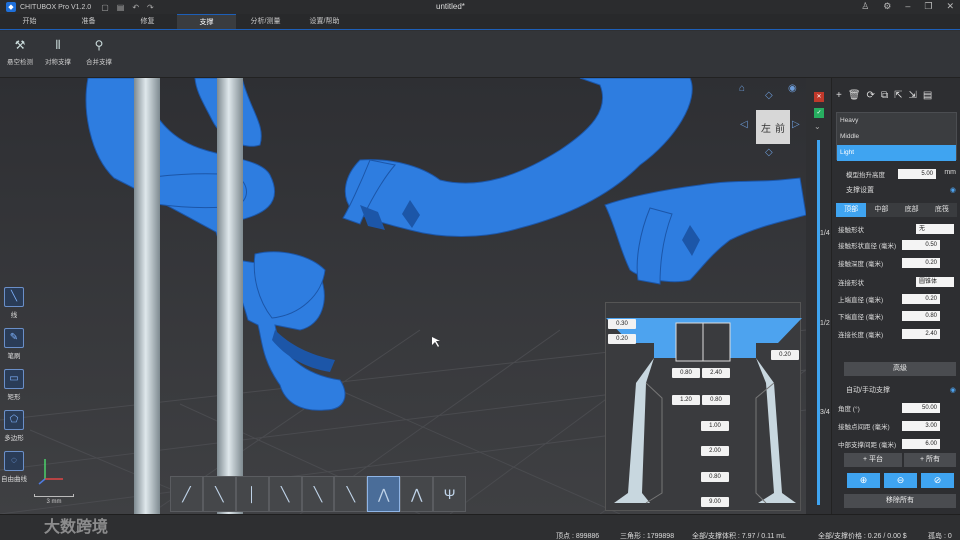  What do you see at coordinates (896, 137) in the screenshot?
I see `profile-middle: Middle` at bounding box center [896, 137].